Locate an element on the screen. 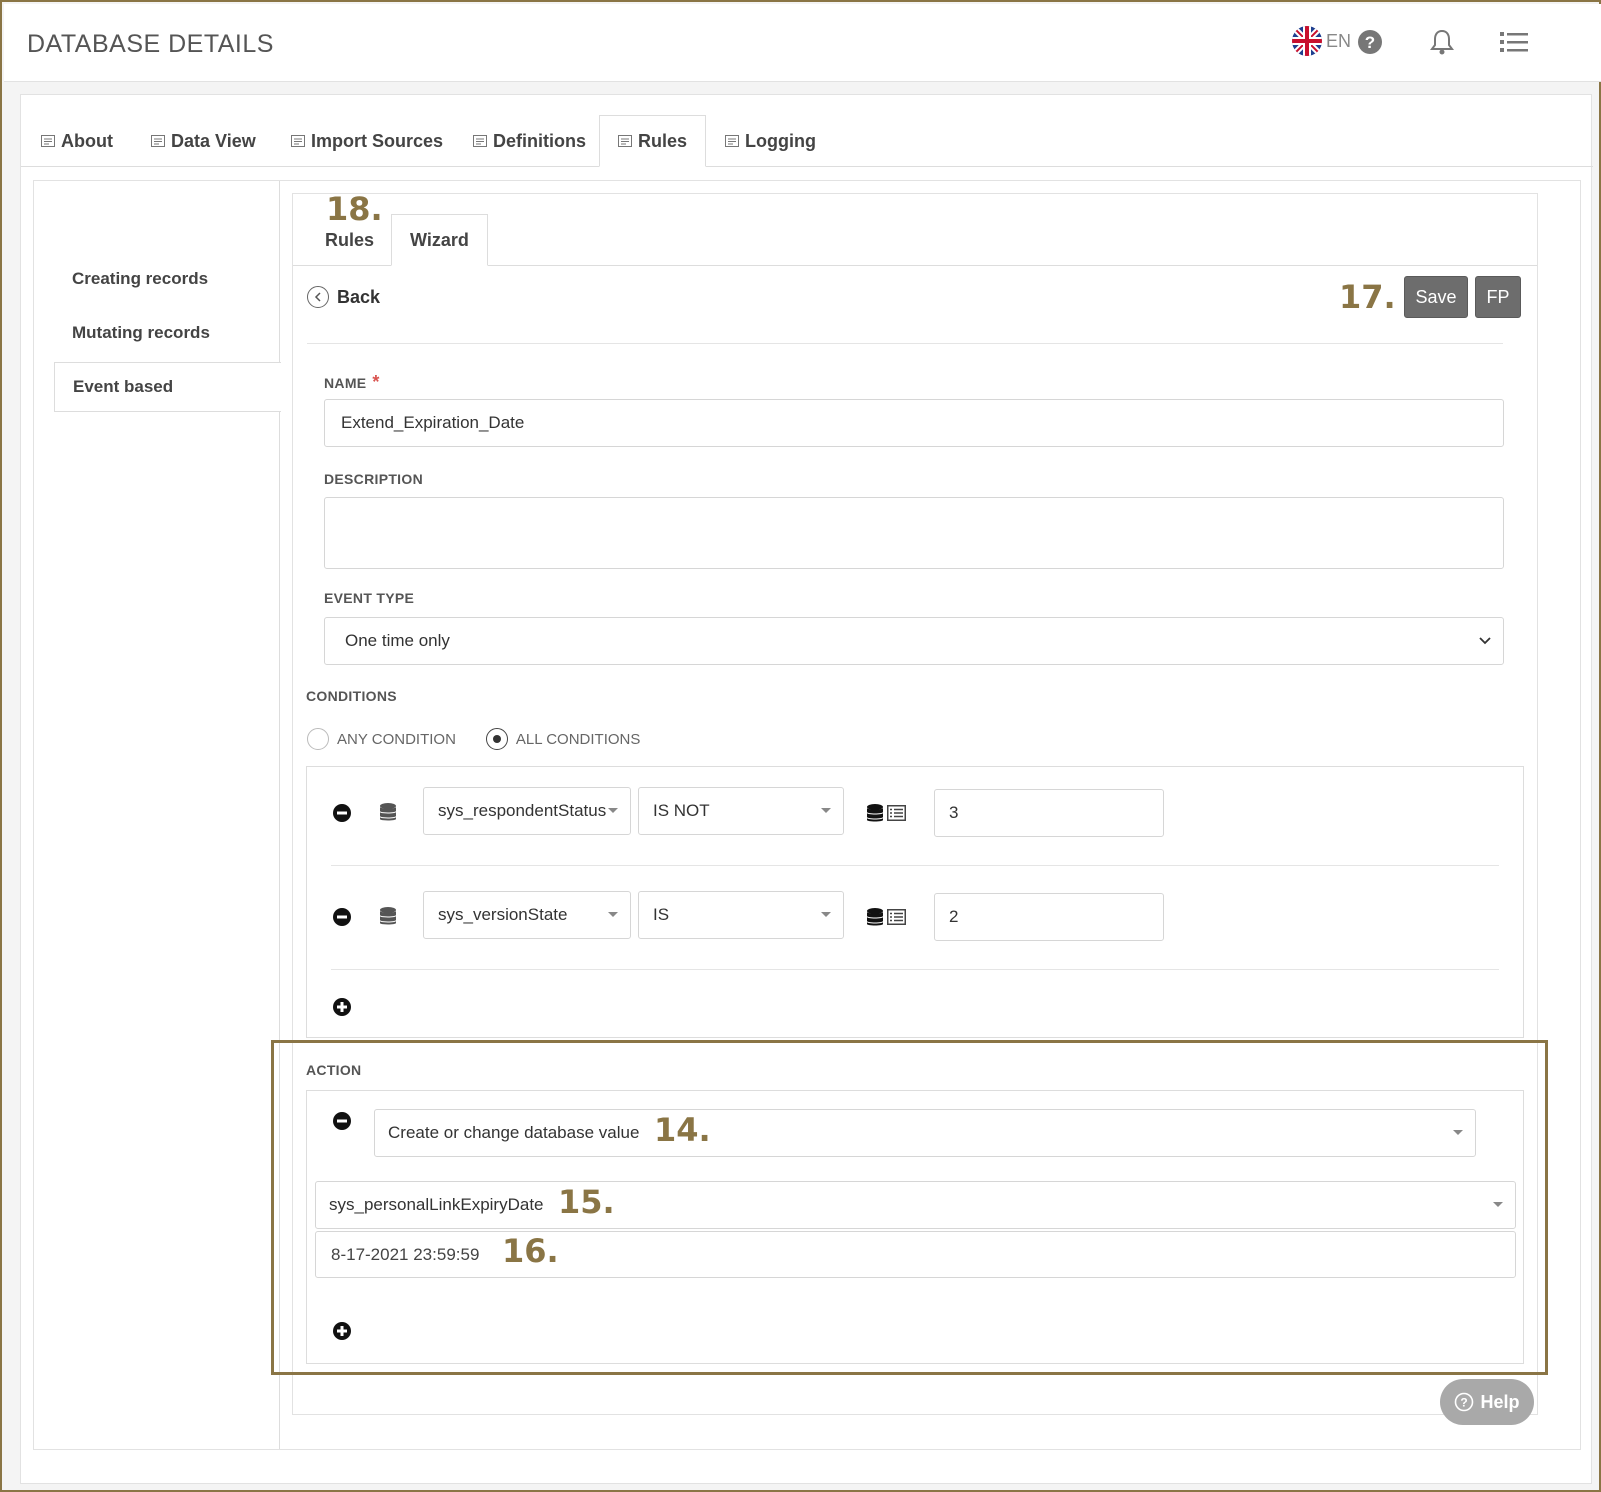 The width and height of the screenshot is (1601, 1492). condition-mode-group: ANY CONDITION ALL CONDITIONS is located at coordinates (473, 739).